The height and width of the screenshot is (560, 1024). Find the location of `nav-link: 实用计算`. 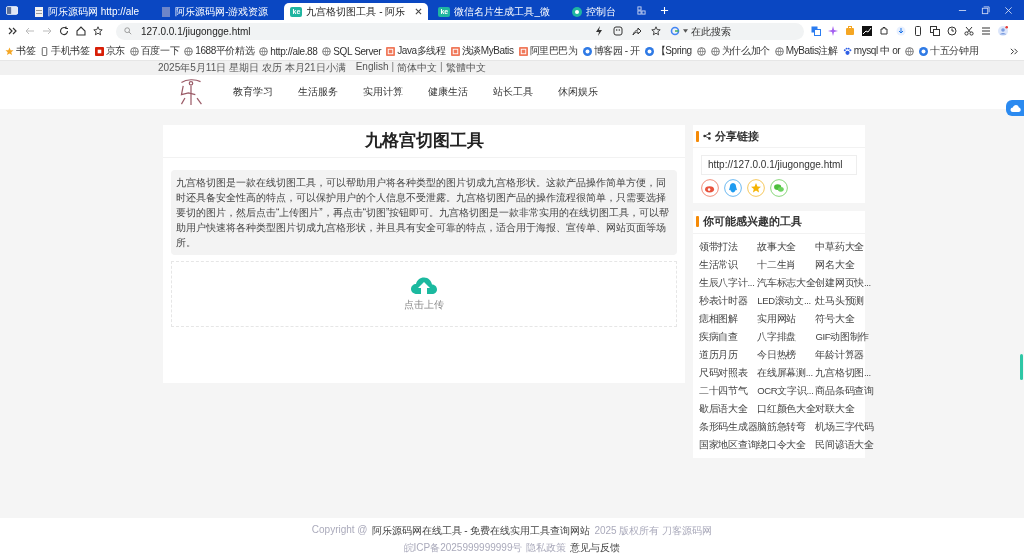

nav-link: 实用计算 is located at coordinates (383, 92).